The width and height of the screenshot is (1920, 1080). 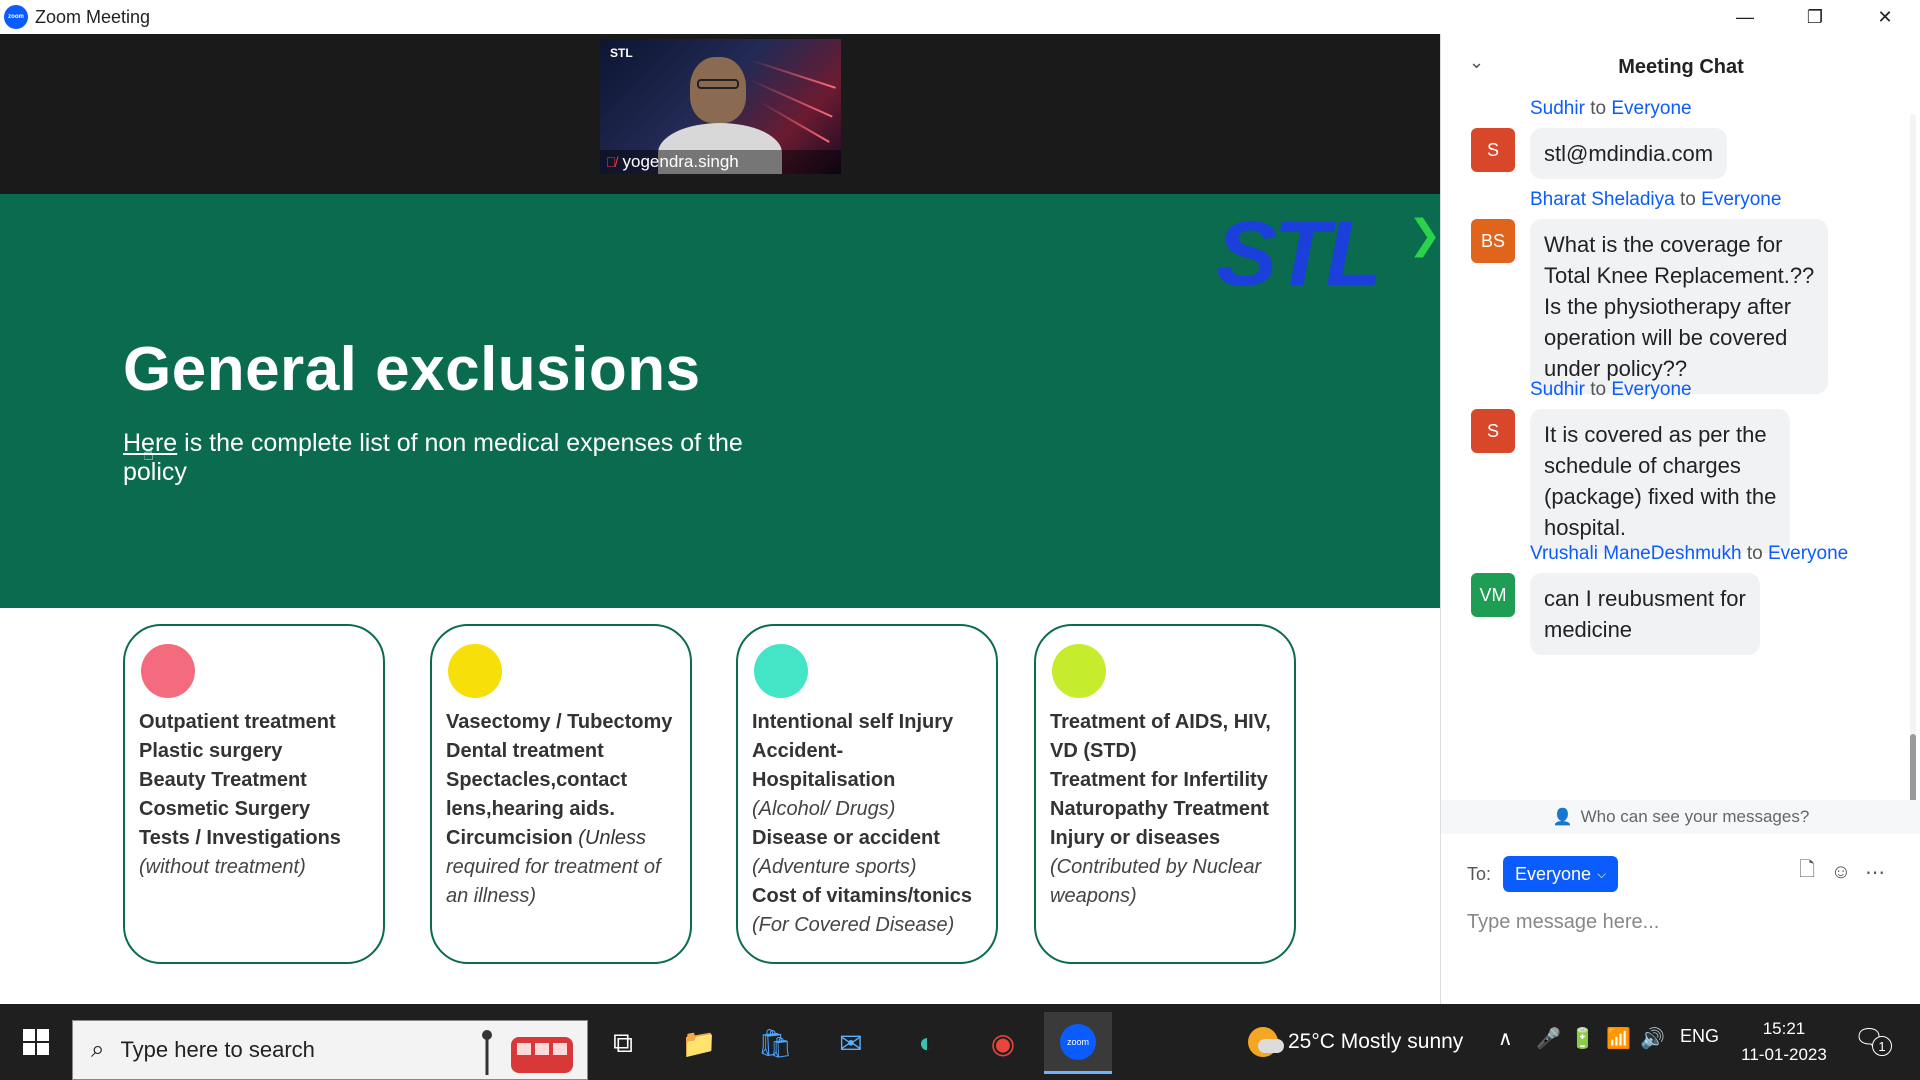 I want to click on message-text: It is covered as per the, so click(x=1655, y=434).